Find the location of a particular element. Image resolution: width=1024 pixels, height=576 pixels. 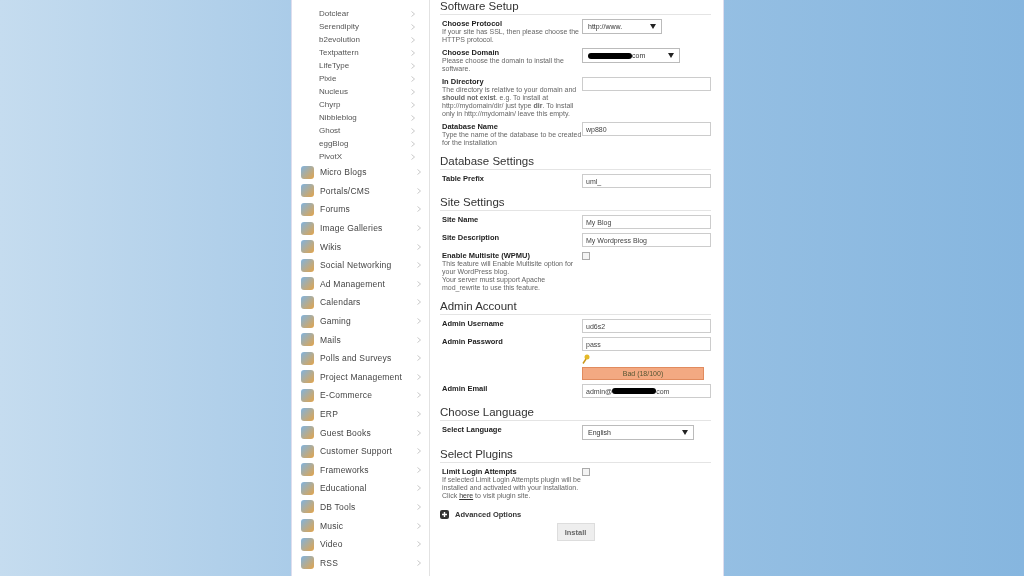

sidebar-category: Social Networking is located at coordinates (365, 265).